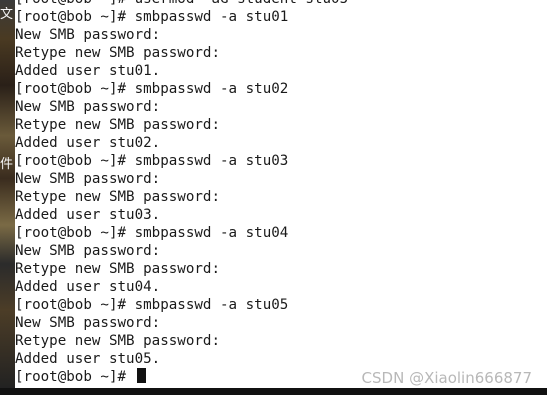 The width and height of the screenshot is (547, 395). What do you see at coordinates (152, 233) in the screenshot?
I see `terminal-line: [root@bob ~]# smbpasswd -a stu04` at bounding box center [152, 233].